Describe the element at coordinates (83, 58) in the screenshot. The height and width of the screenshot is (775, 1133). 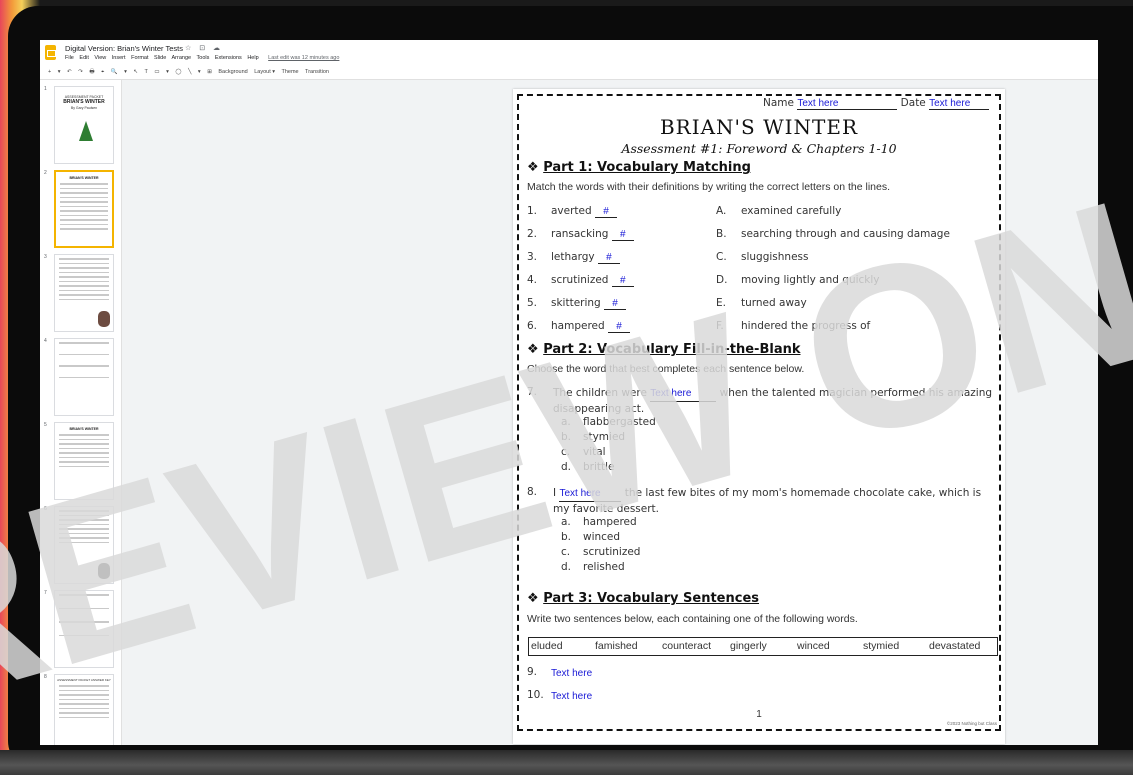
I see `menu-edit: Edit` at that location.